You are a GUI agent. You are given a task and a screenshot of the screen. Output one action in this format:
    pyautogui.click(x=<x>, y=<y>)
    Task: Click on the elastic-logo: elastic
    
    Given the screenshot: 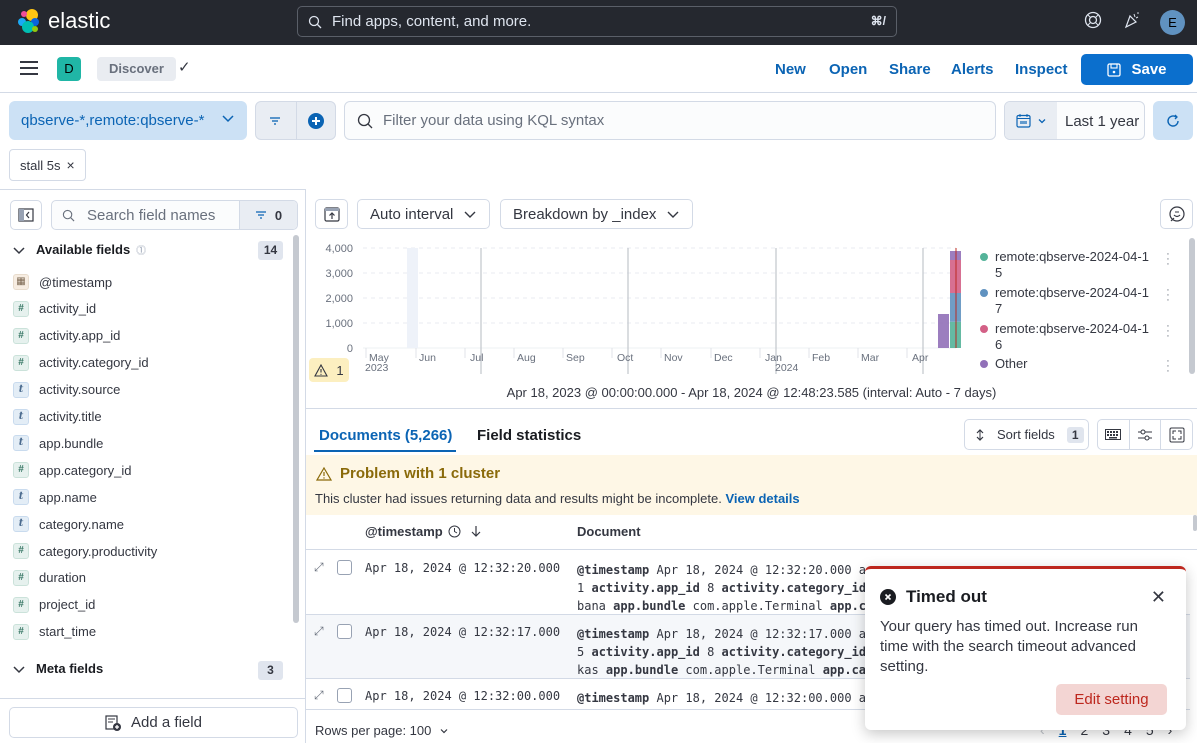 What is the action you would take?
    pyautogui.click(x=63, y=21)
    